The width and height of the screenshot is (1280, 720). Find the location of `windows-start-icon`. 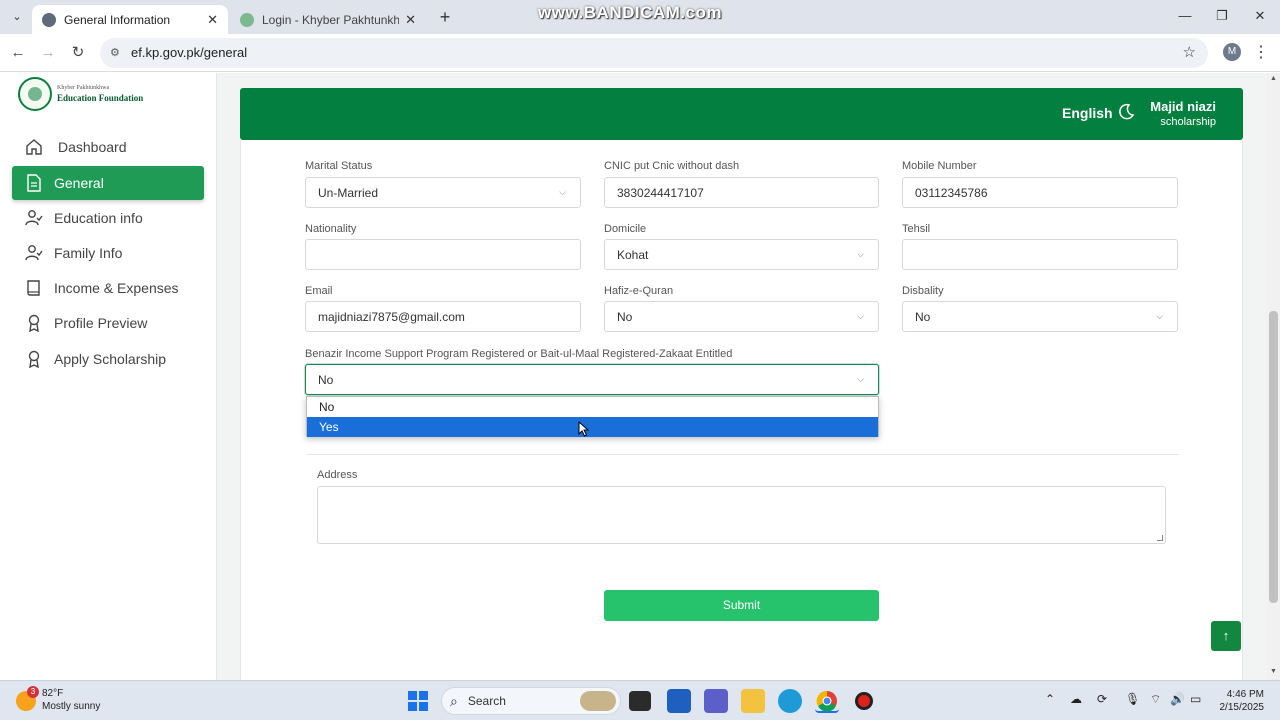

windows-start-icon is located at coordinates (418, 701).